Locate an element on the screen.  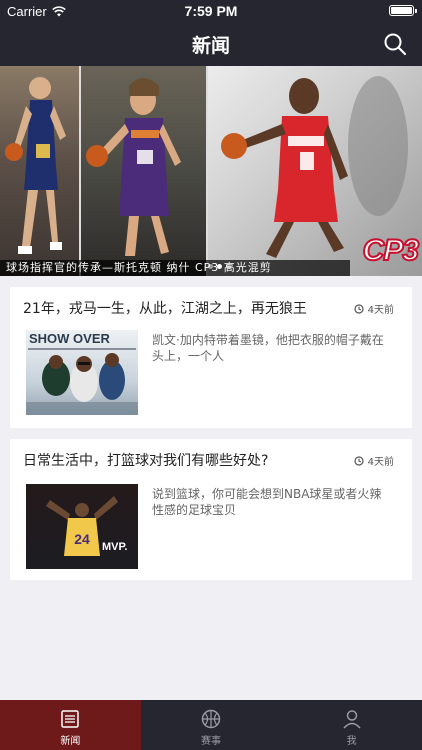
tab-me: 我 is located at coordinates (351, 725).